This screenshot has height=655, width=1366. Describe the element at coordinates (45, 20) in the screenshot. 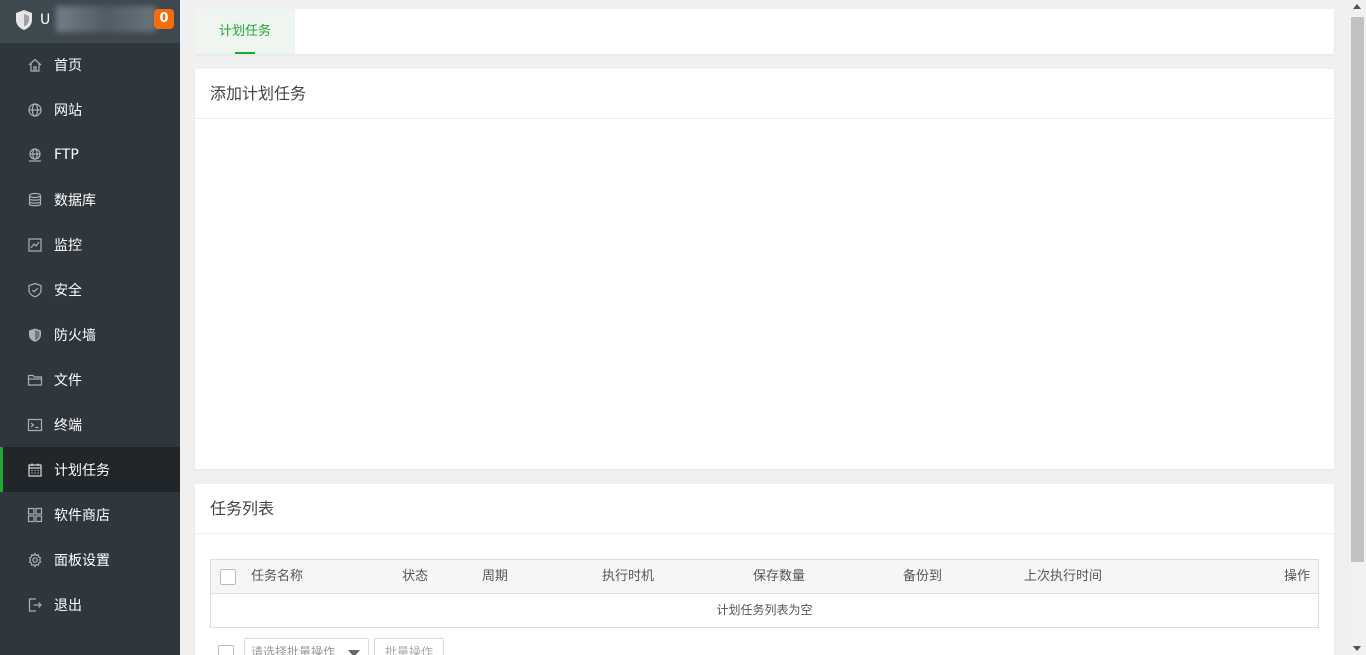

I see `host-name: U` at that location.